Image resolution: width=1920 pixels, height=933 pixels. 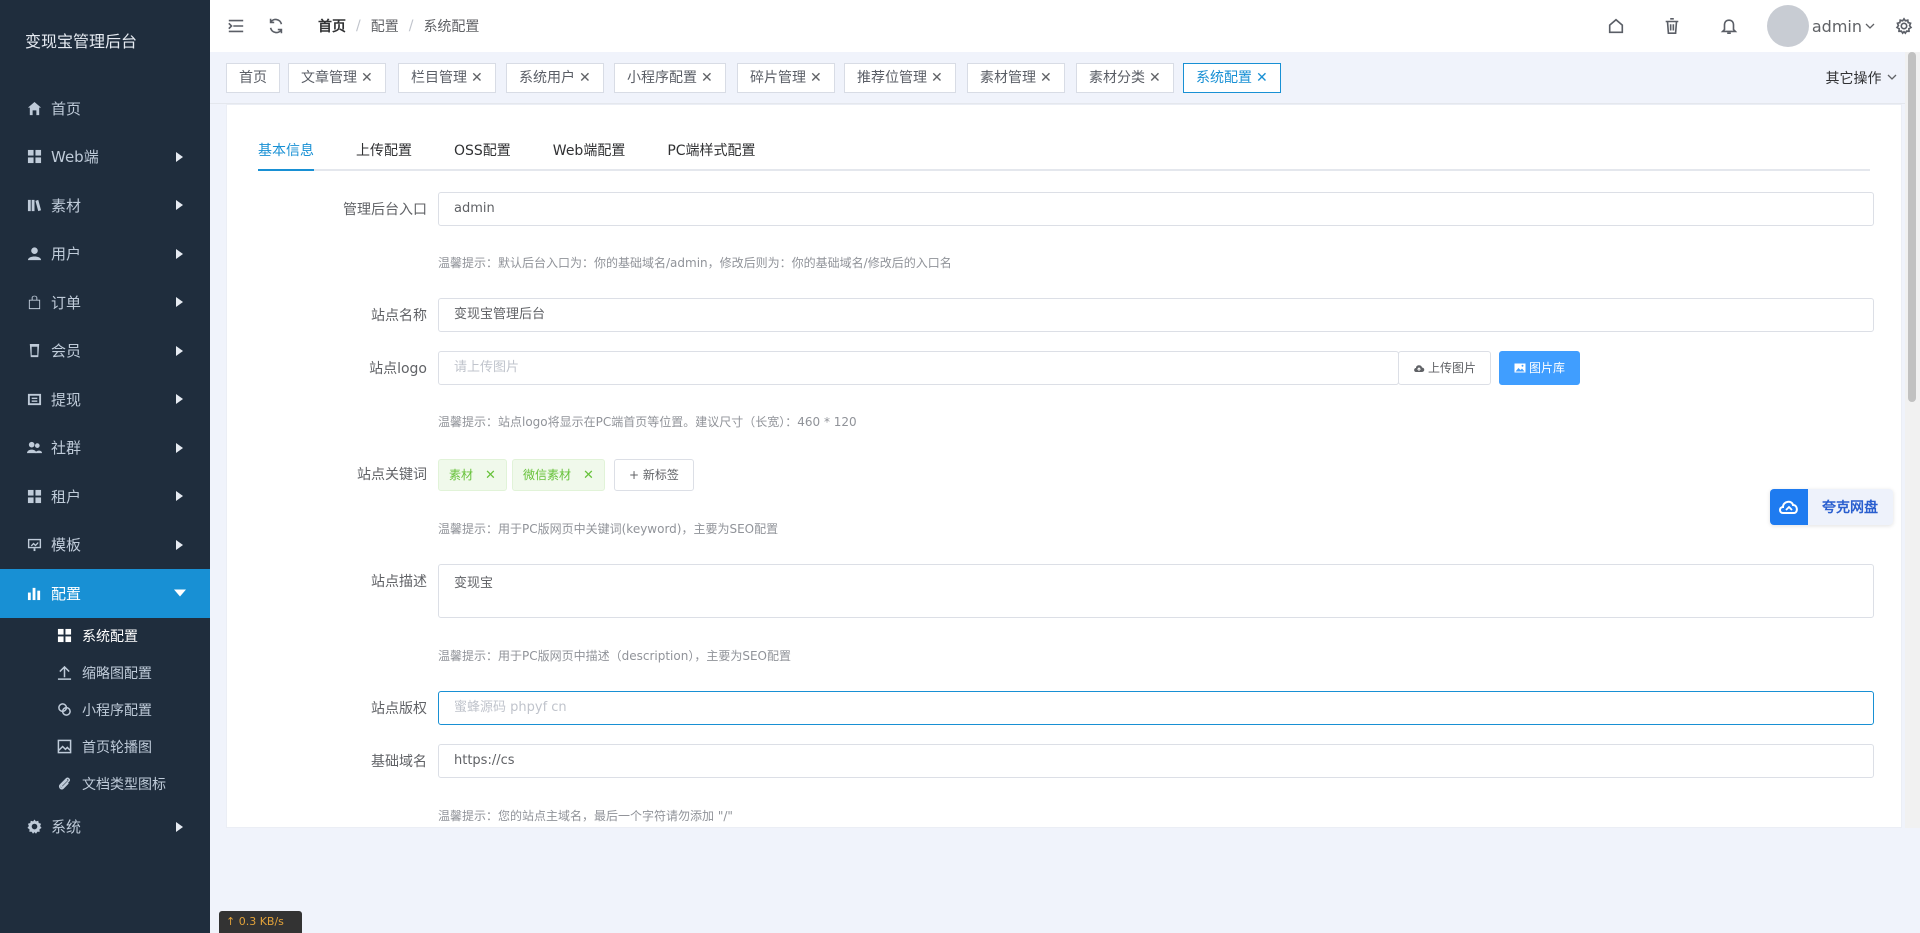 I want to click on sidebar-item-system: 系统, so click(x=105, y=827).